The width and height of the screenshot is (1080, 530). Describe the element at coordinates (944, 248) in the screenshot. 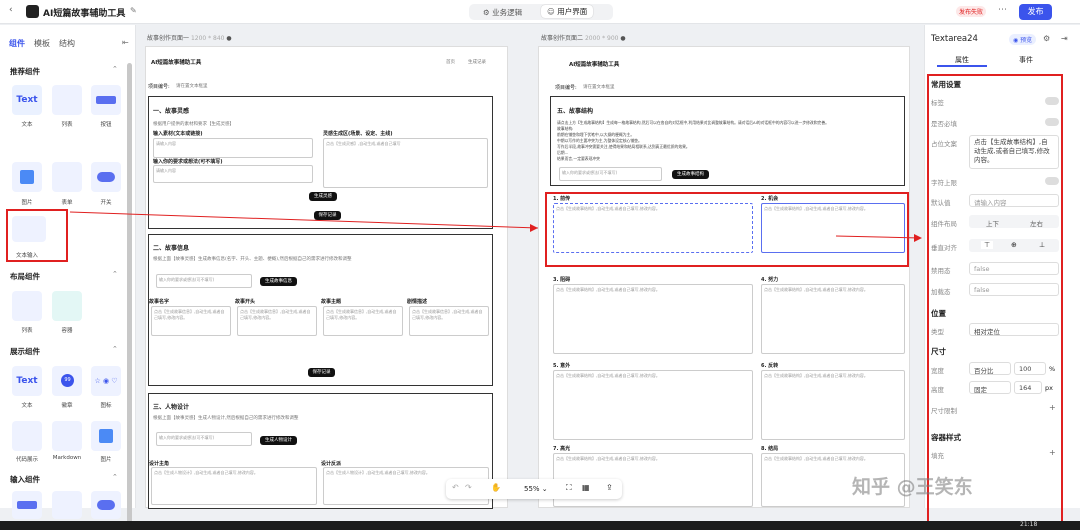

I see `label-vertical-align: 垂直对齐` at that location.